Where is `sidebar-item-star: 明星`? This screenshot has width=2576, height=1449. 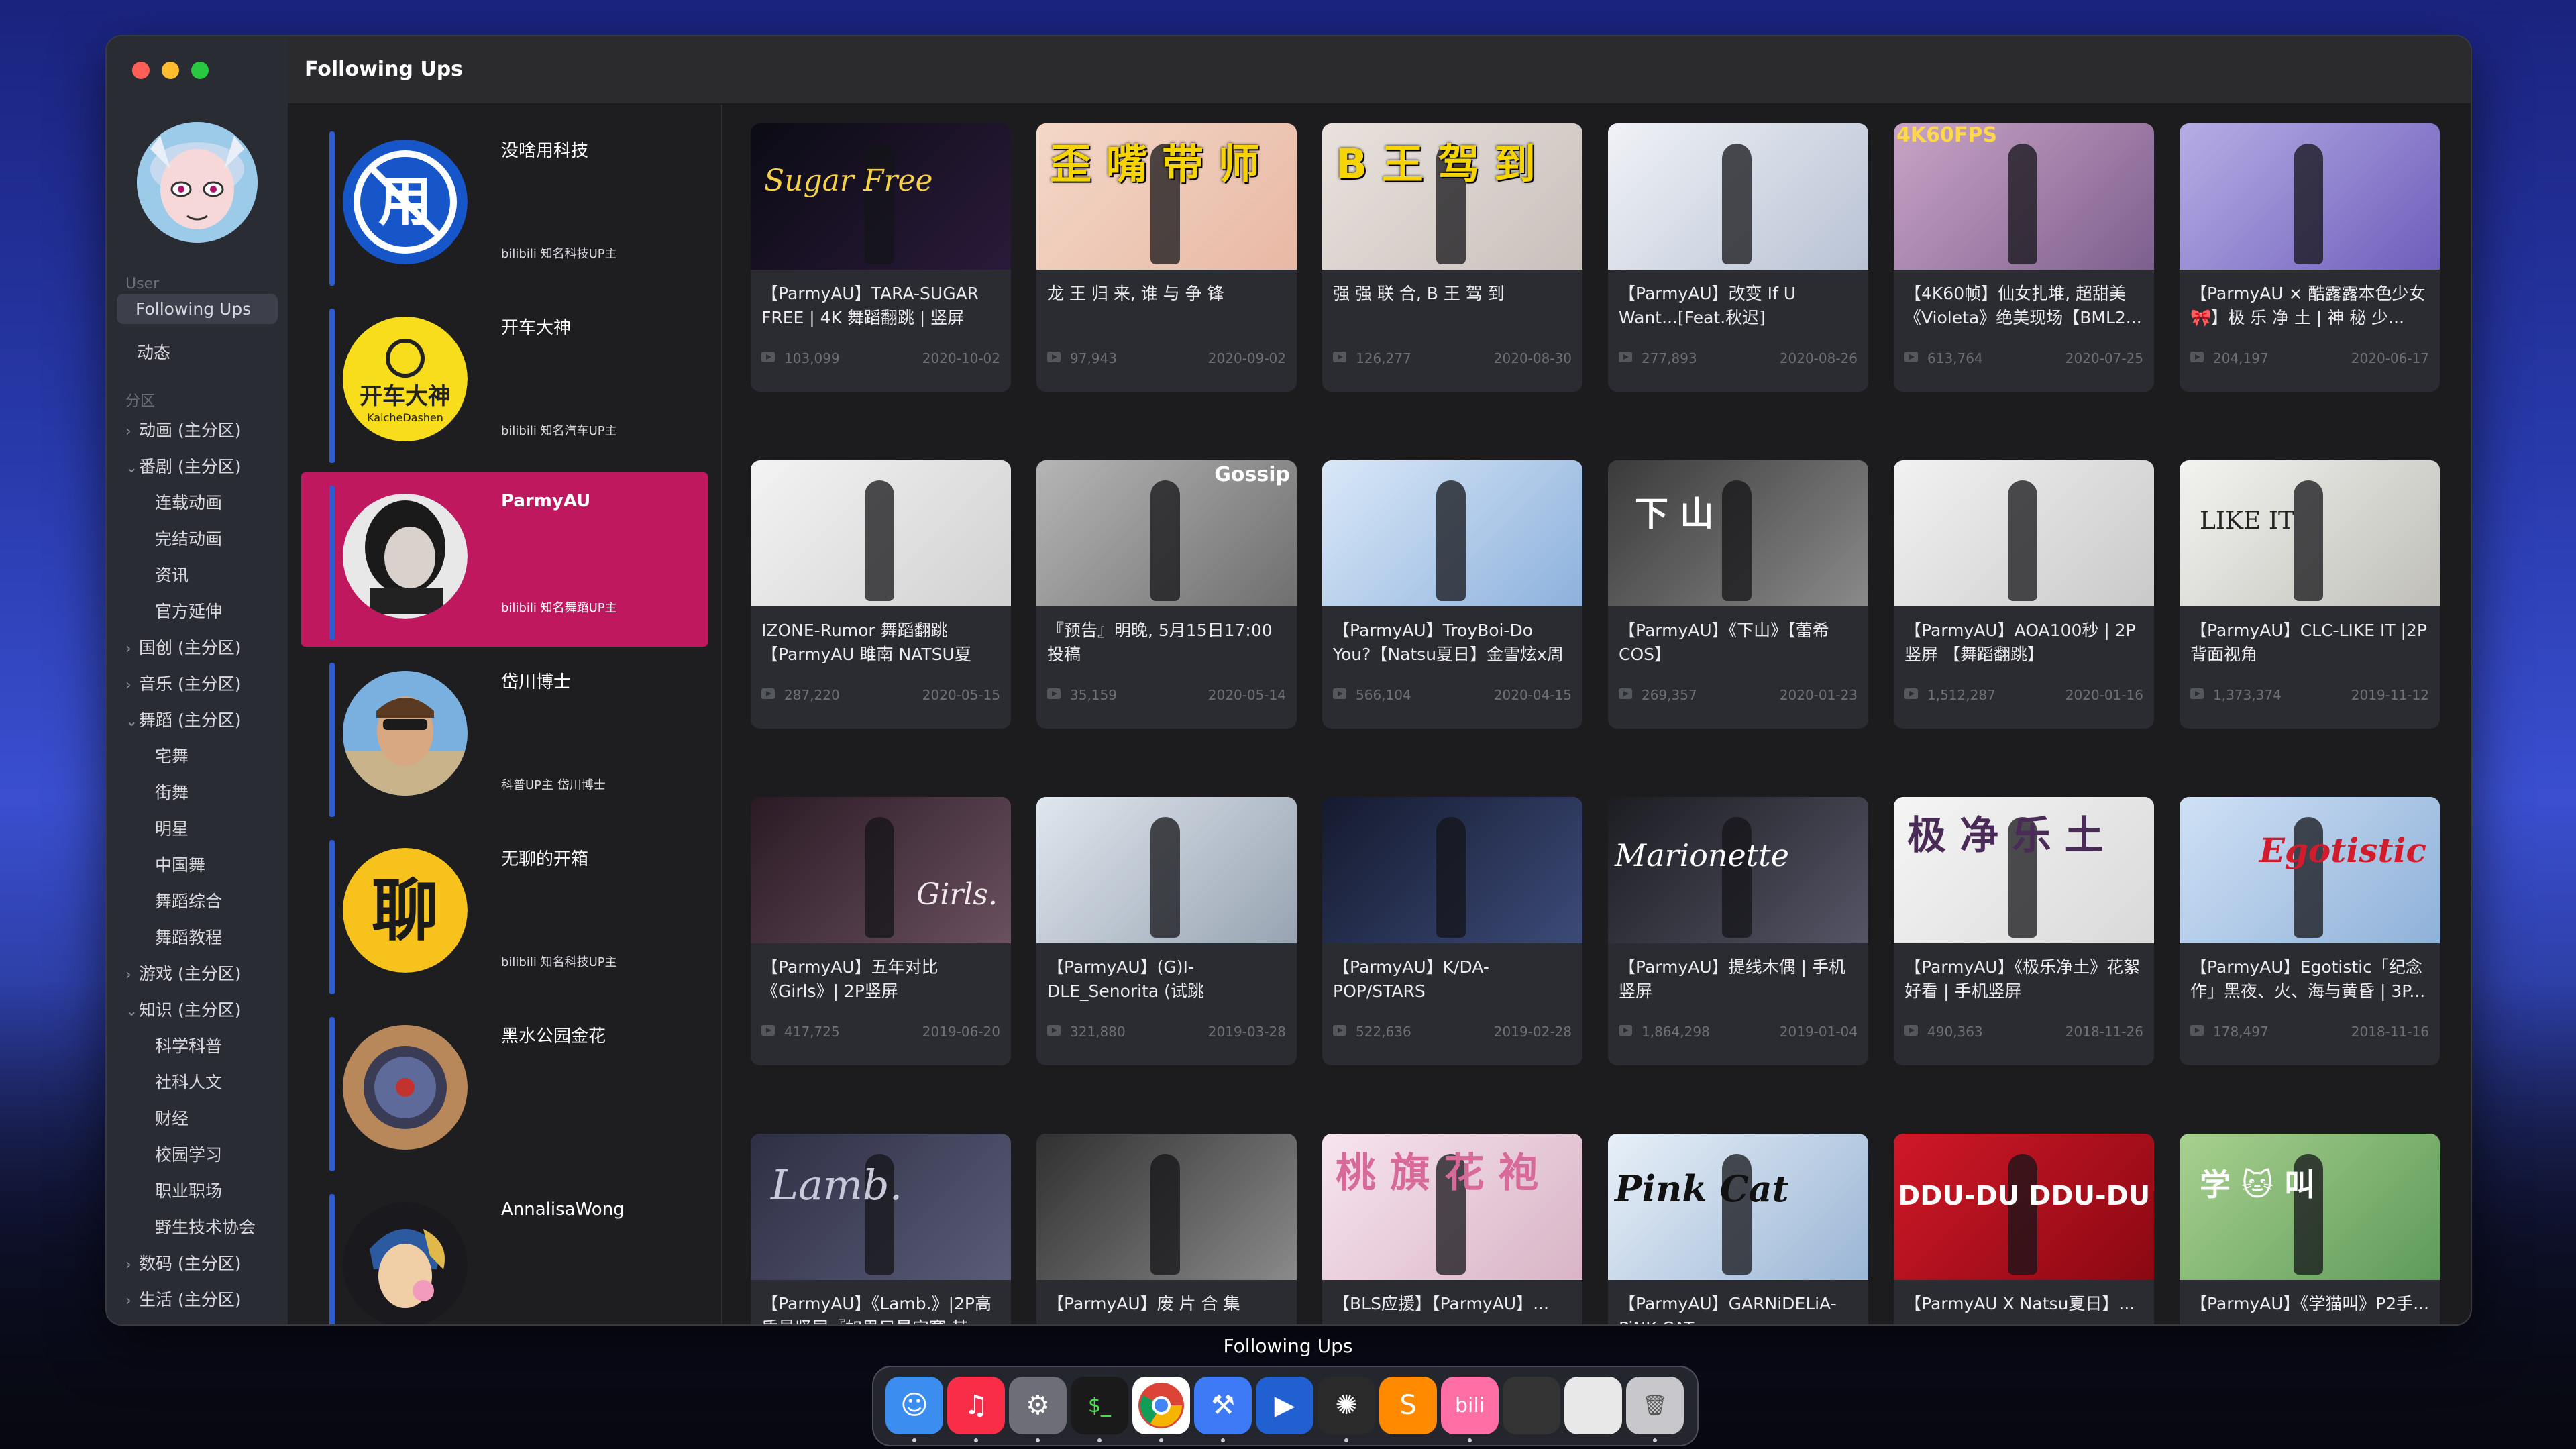 sidebar-item-star: 明星 is located at coordinates (172, 828).